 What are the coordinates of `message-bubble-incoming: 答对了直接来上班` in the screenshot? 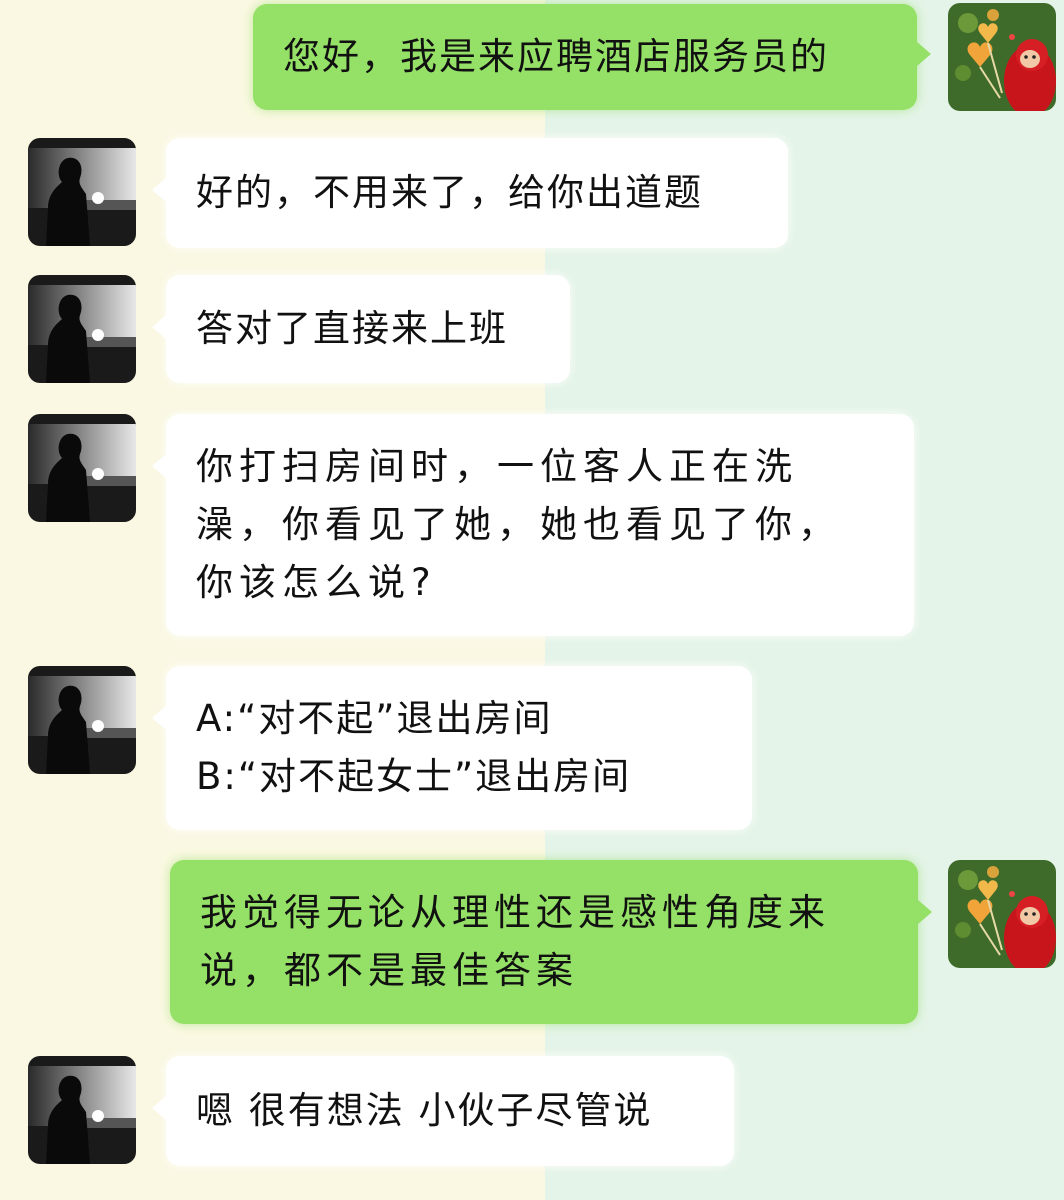 It's located at (368, 329).